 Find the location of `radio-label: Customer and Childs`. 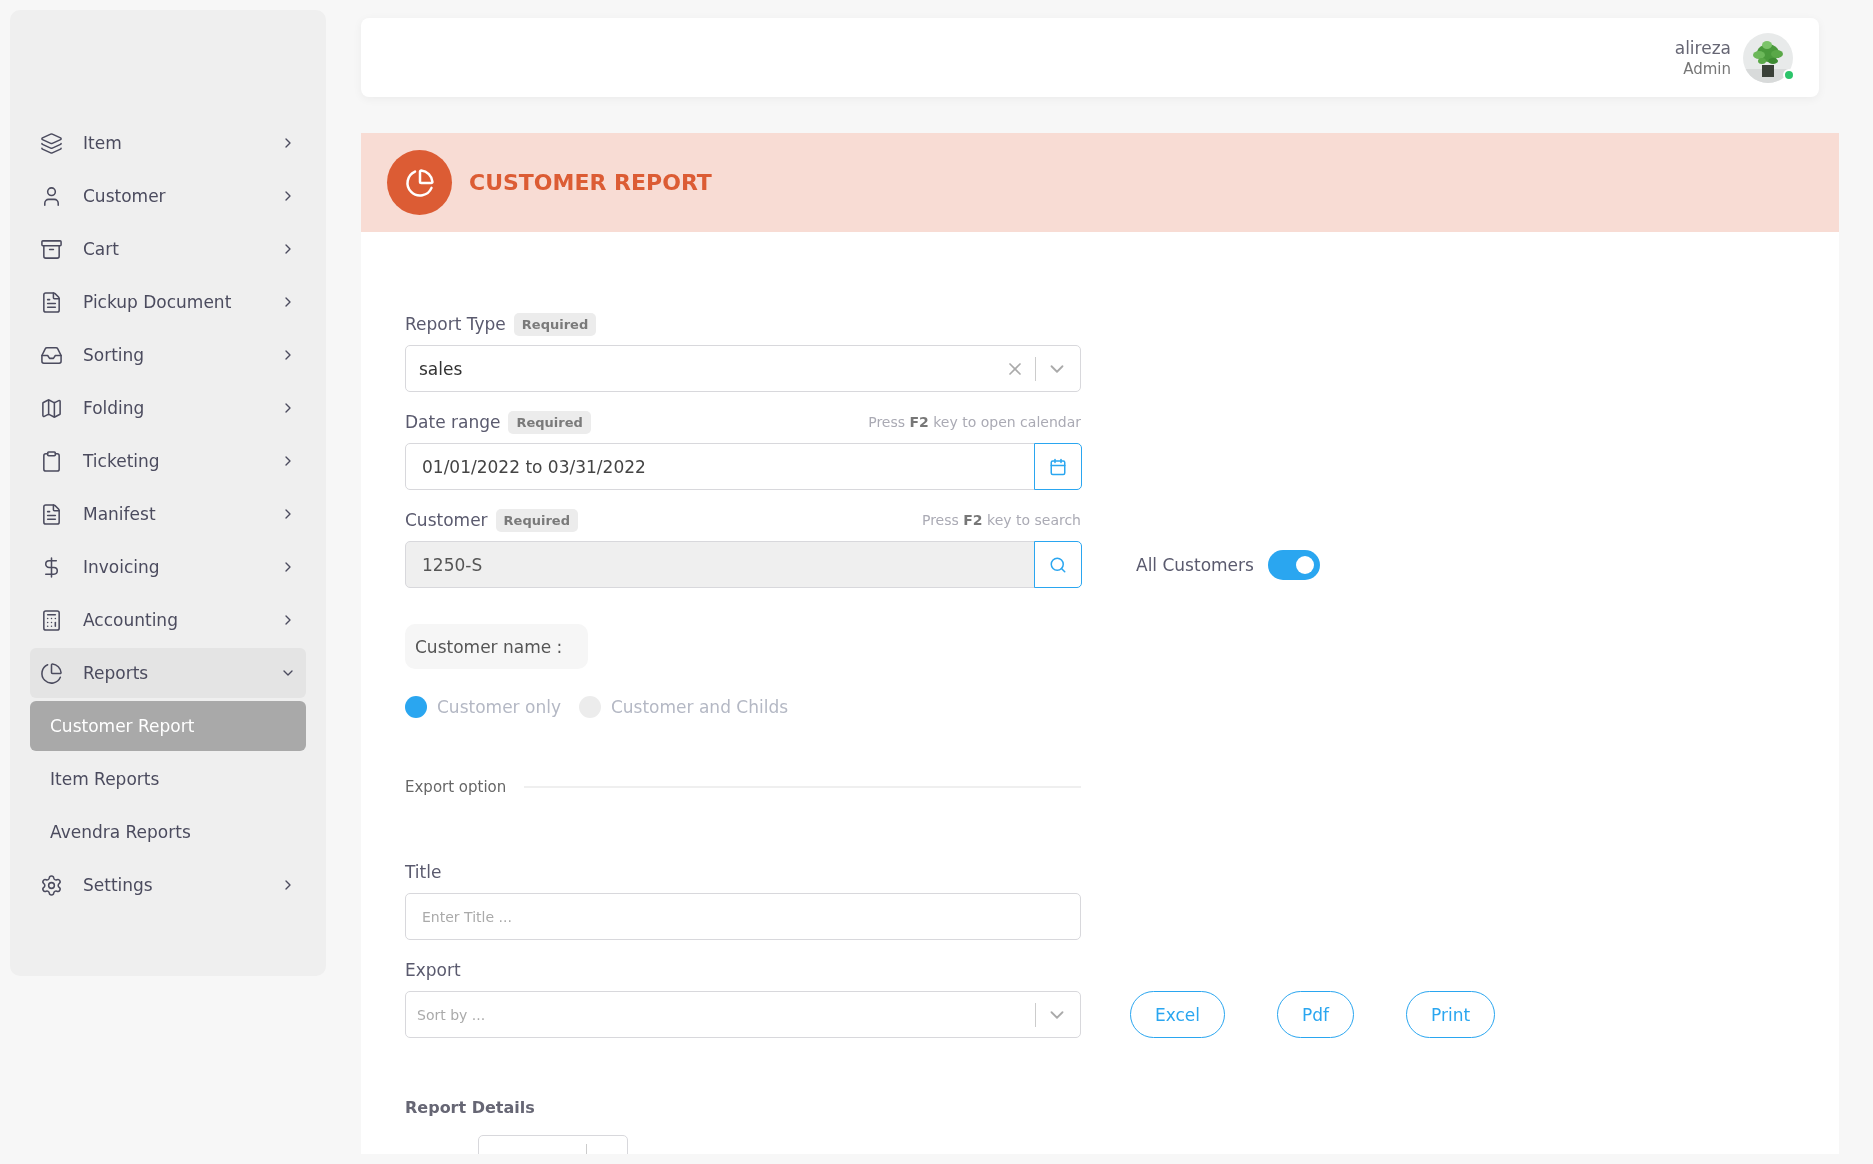

radio-label: Customer and Childs is located at coordinates (699, 707).